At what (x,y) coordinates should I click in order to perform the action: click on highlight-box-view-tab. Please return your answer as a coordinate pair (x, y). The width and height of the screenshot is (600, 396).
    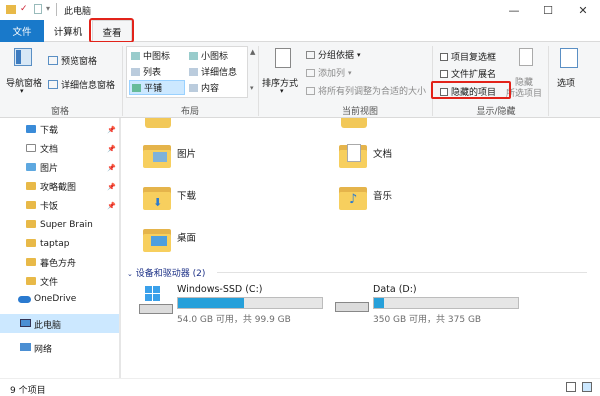
    Looking at the image, I should click on (111, 30).